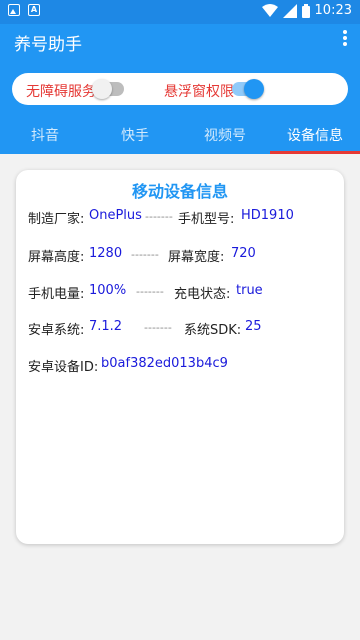  What do you see at coordinates (305, 10) in the screenshot?
I see `battery-icon` at bounding box center [305, 10].